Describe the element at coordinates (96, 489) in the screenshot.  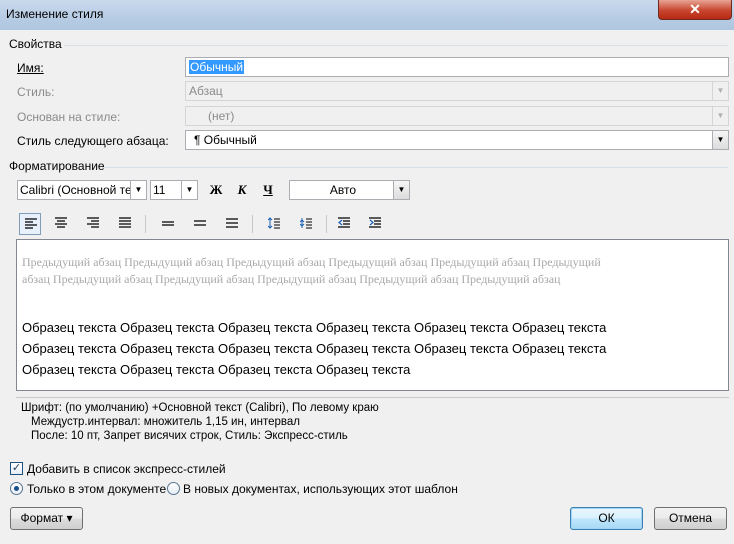
I see `only-this-document-label: Только в этом документе` at that location.